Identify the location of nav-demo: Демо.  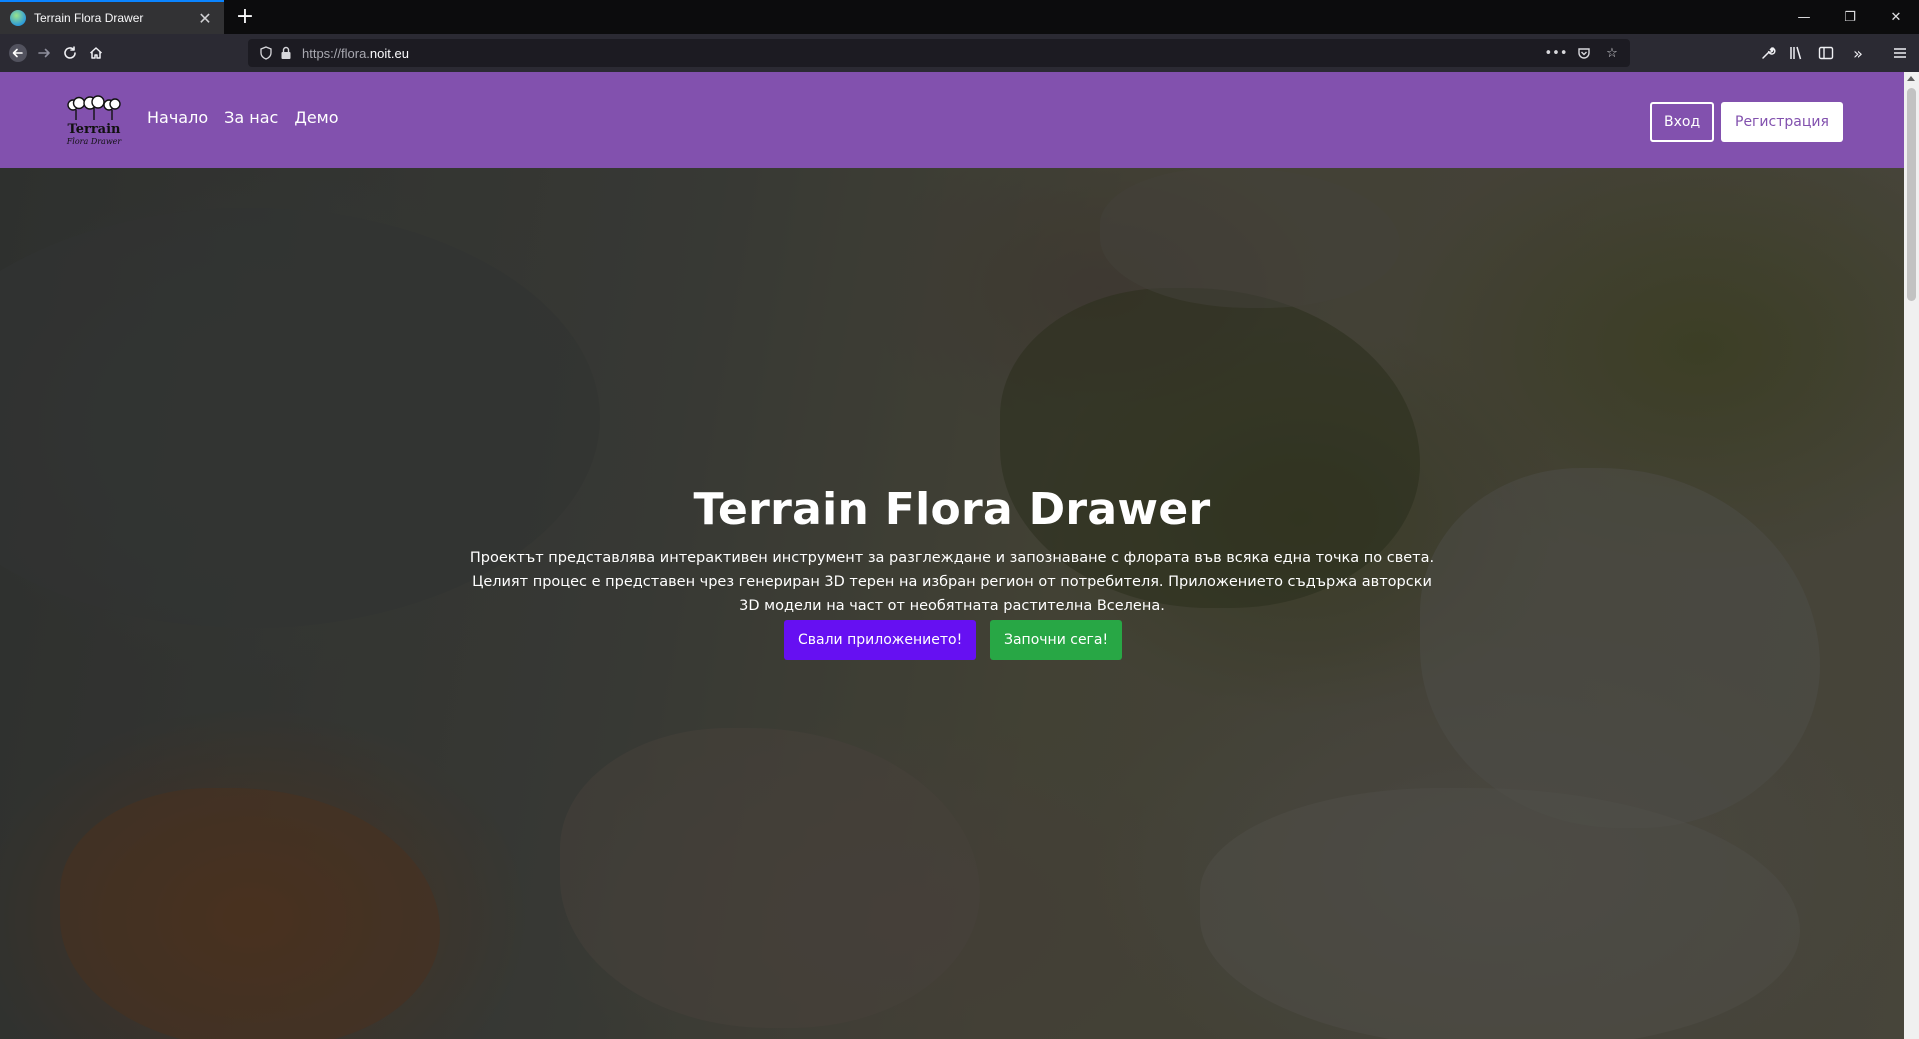
(316, 117).